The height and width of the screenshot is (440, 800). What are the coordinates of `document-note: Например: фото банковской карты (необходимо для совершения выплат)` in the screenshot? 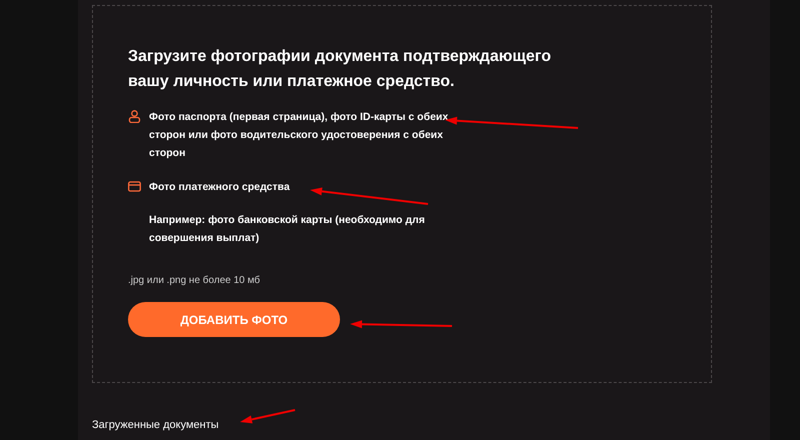 It's located at (287, 229).